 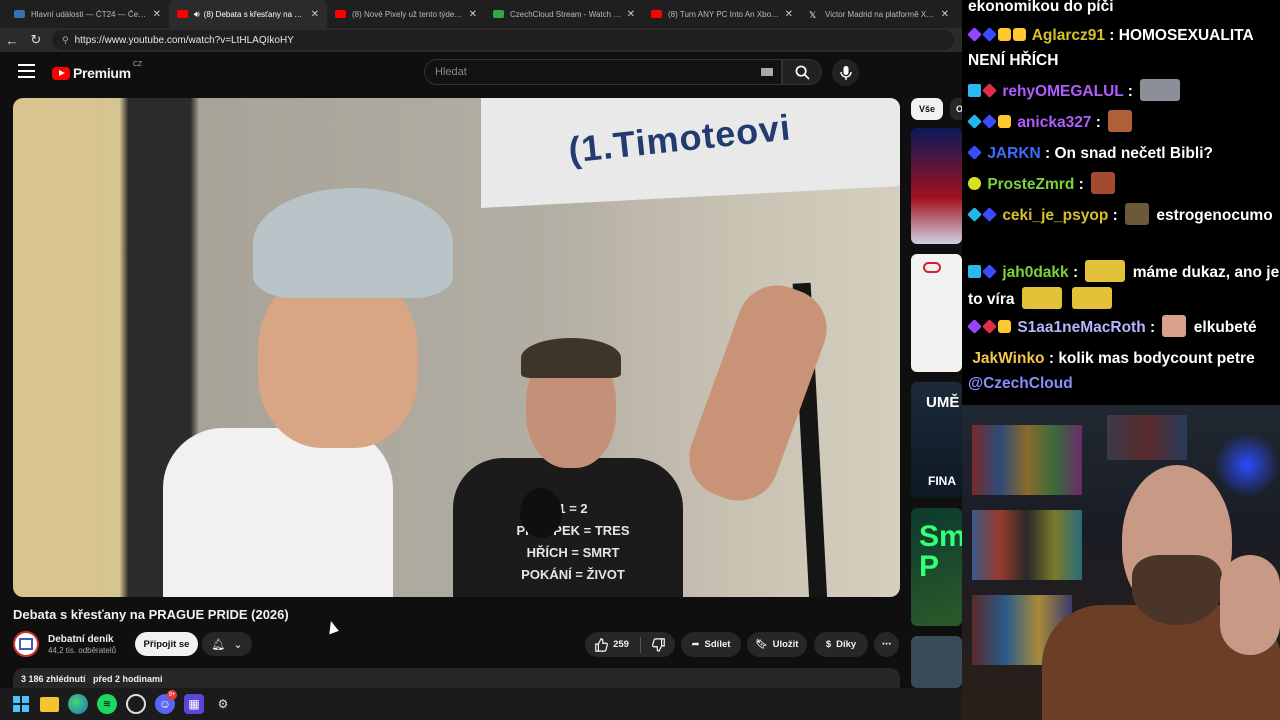 What do you see at coordinates (1013, 153) in the screenshot?
I see `chat-username: JARKN` at bounding box center [1013, 153].